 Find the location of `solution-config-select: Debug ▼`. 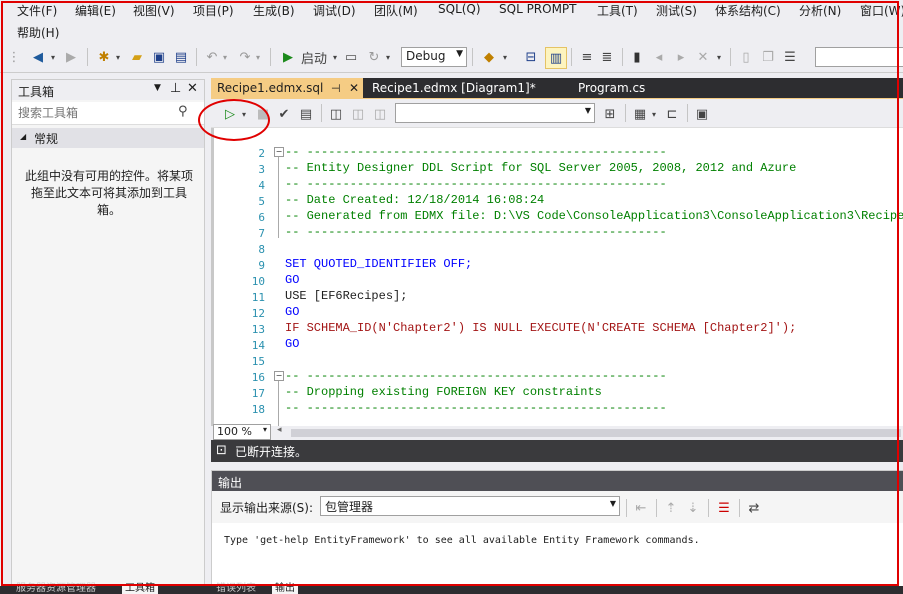

solution-config-select: Debug ▼ is located at coordinates (434, 57).